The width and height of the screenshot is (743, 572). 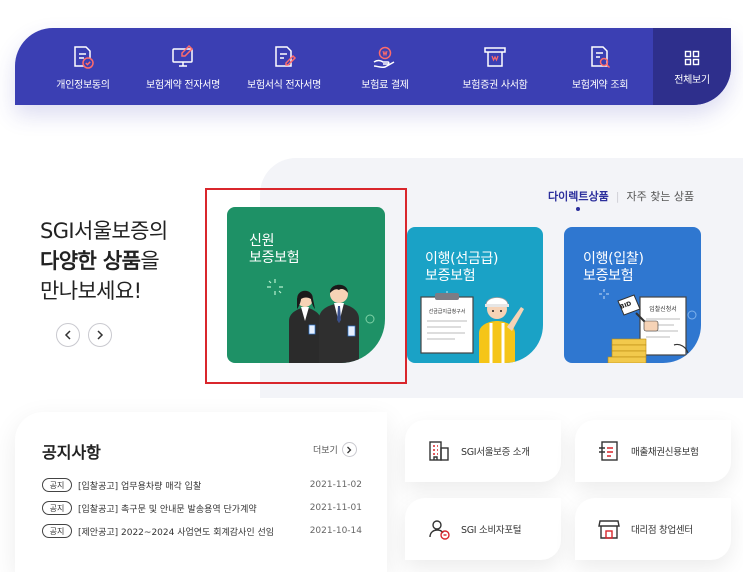 What do you see at coordinates (439, 451) in the screenshot?
I see `building-icon` at bounding box center [439, 451].